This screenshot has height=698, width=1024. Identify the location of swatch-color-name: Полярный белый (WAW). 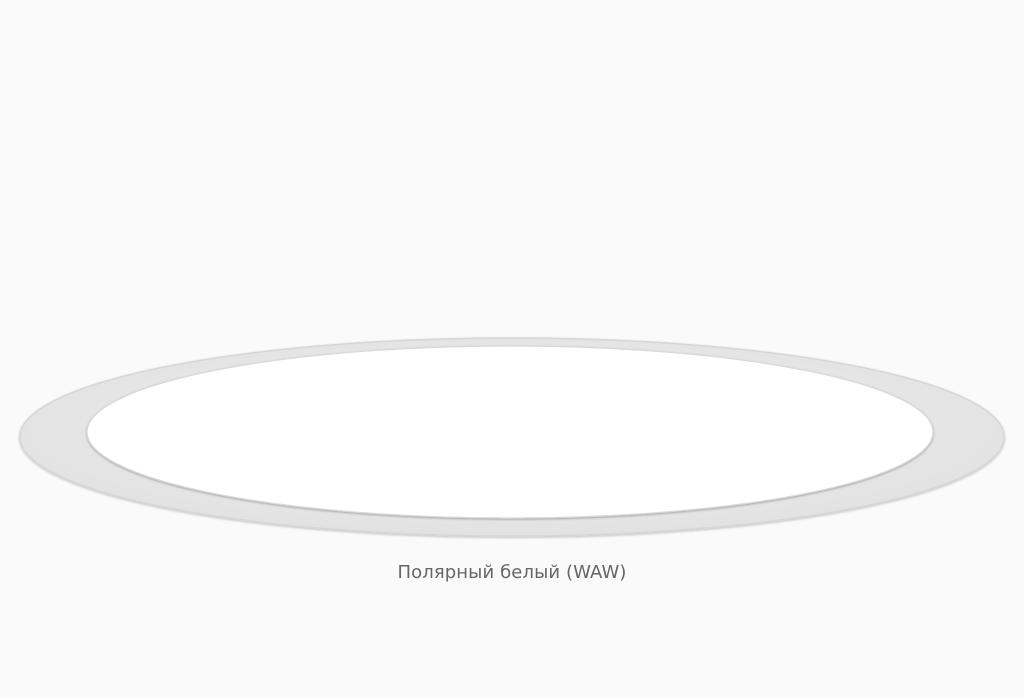
(512, 572).